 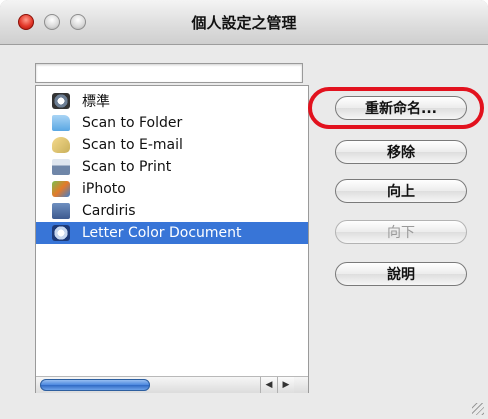 What do you see at coordinates (61, 211) in the screenshot?
I see `cardiris-icon` at bounding box center [61, 211].